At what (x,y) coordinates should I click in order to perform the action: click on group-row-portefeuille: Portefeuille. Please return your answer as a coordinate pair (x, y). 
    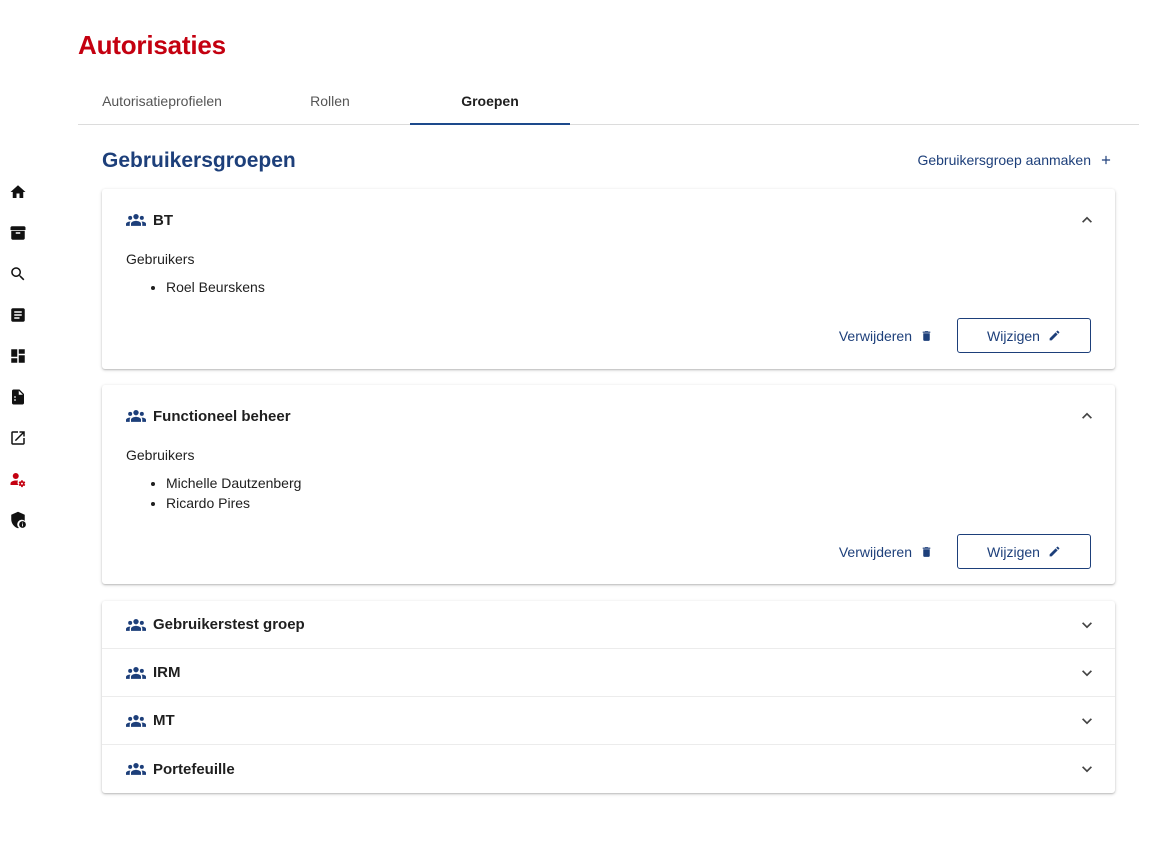
    Looking at the image, I should click on (608, 769).